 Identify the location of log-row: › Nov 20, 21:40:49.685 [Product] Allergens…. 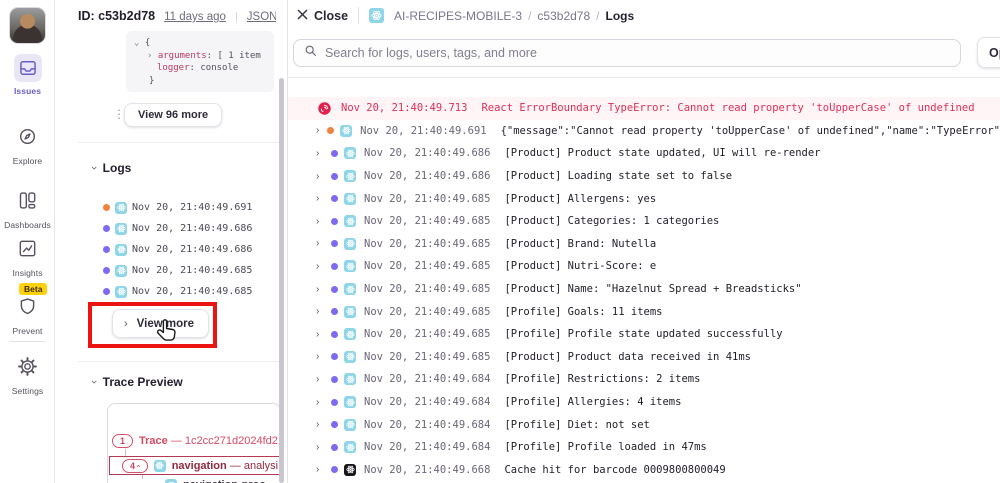
(644, 198).